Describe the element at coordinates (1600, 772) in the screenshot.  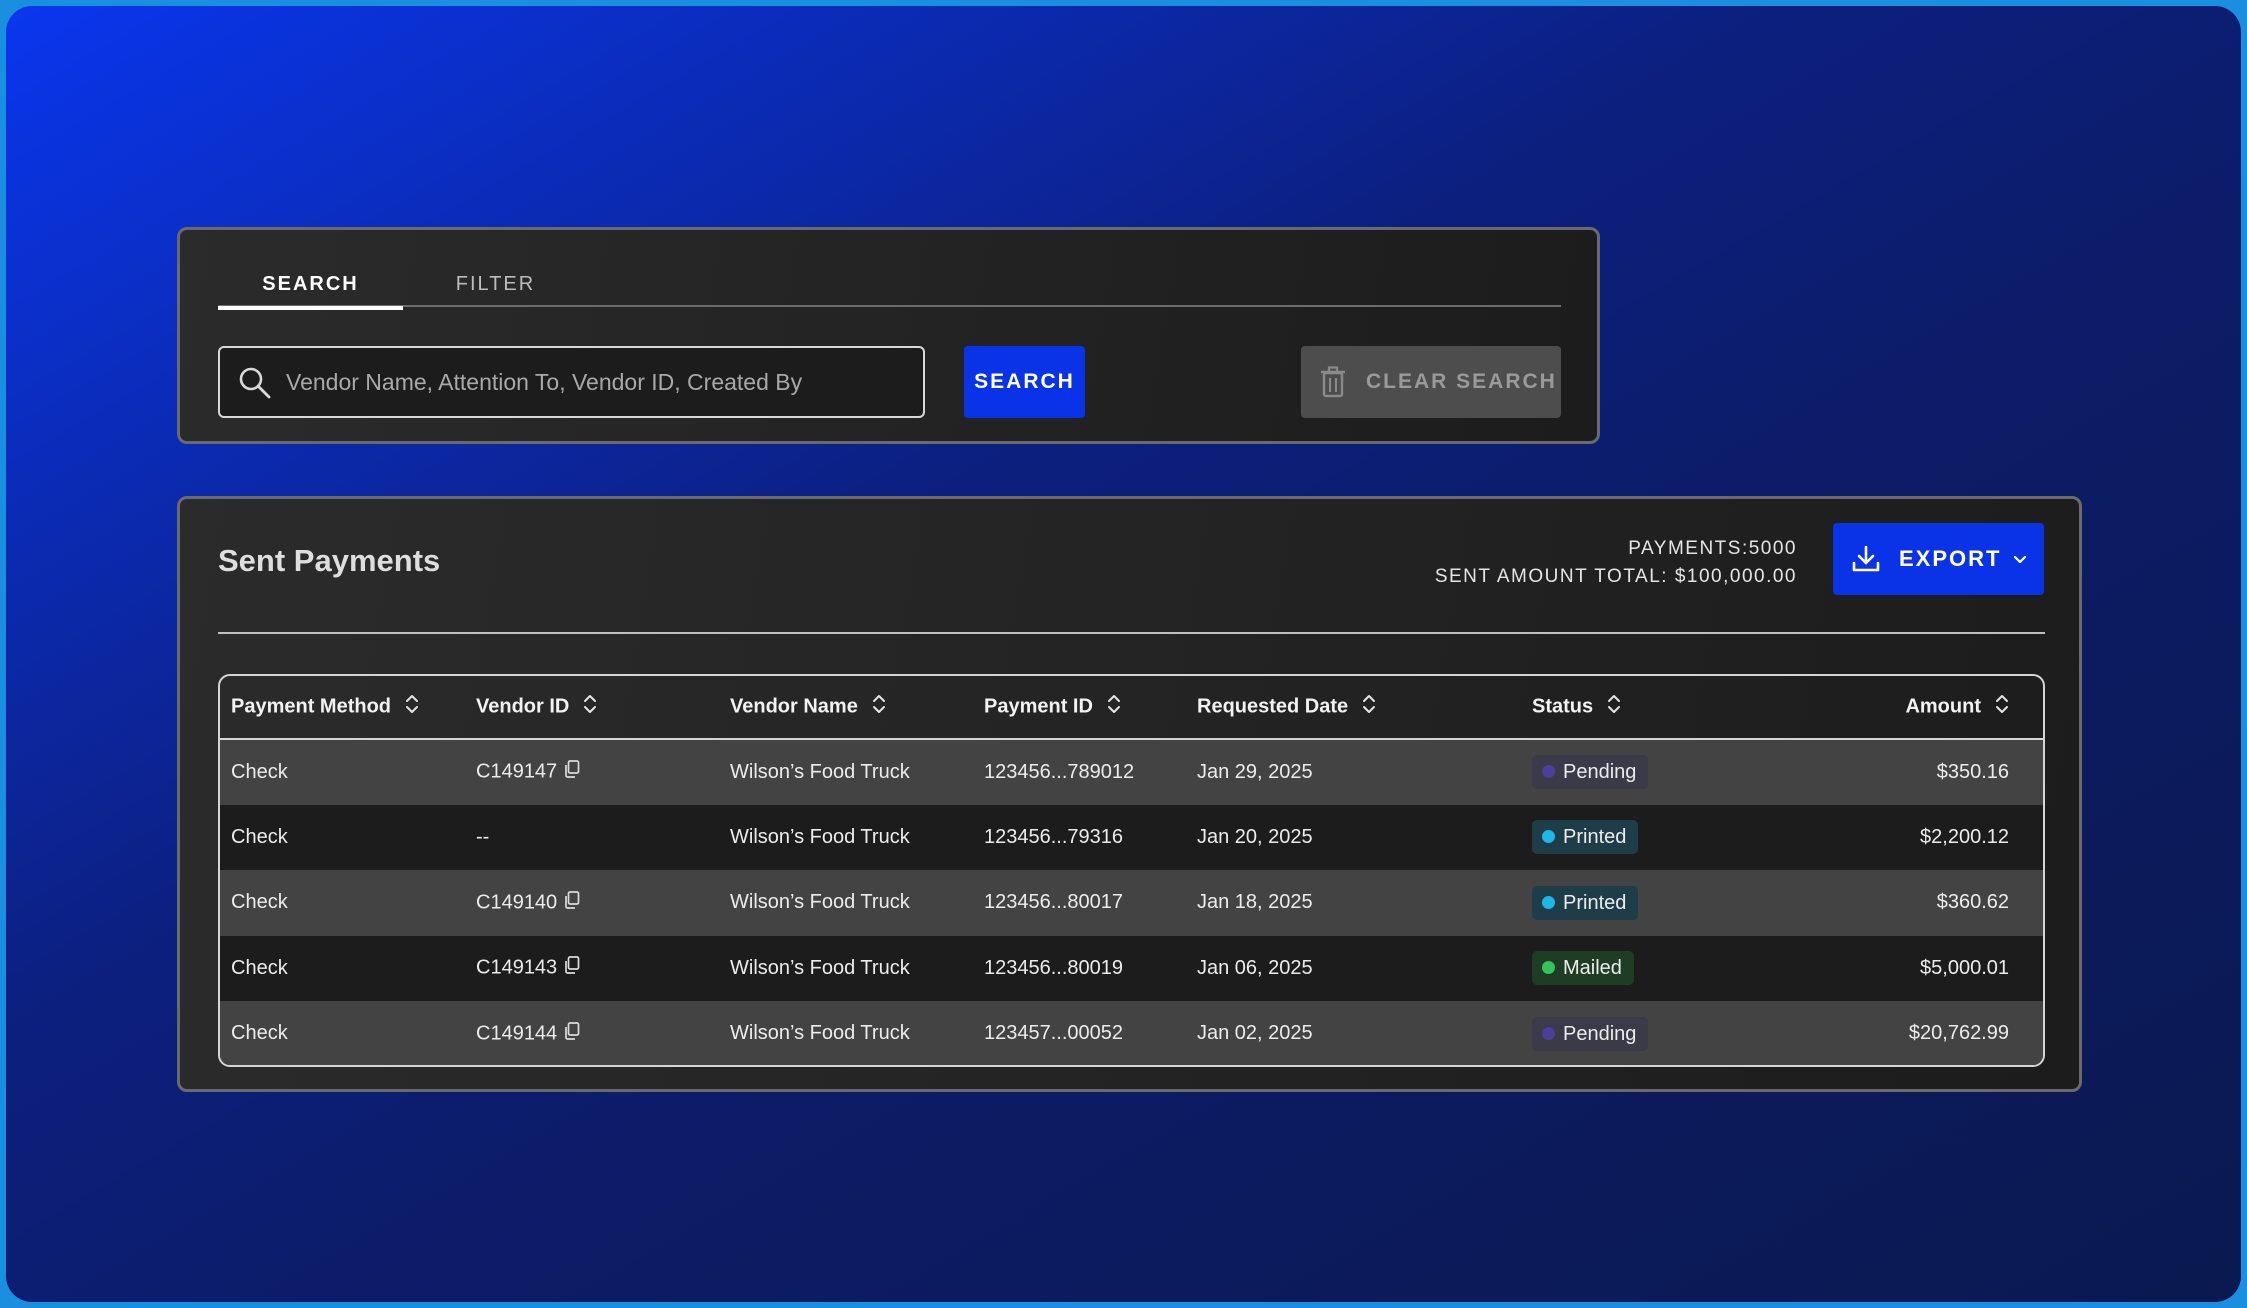
I see `status-label: Pending` at that location.